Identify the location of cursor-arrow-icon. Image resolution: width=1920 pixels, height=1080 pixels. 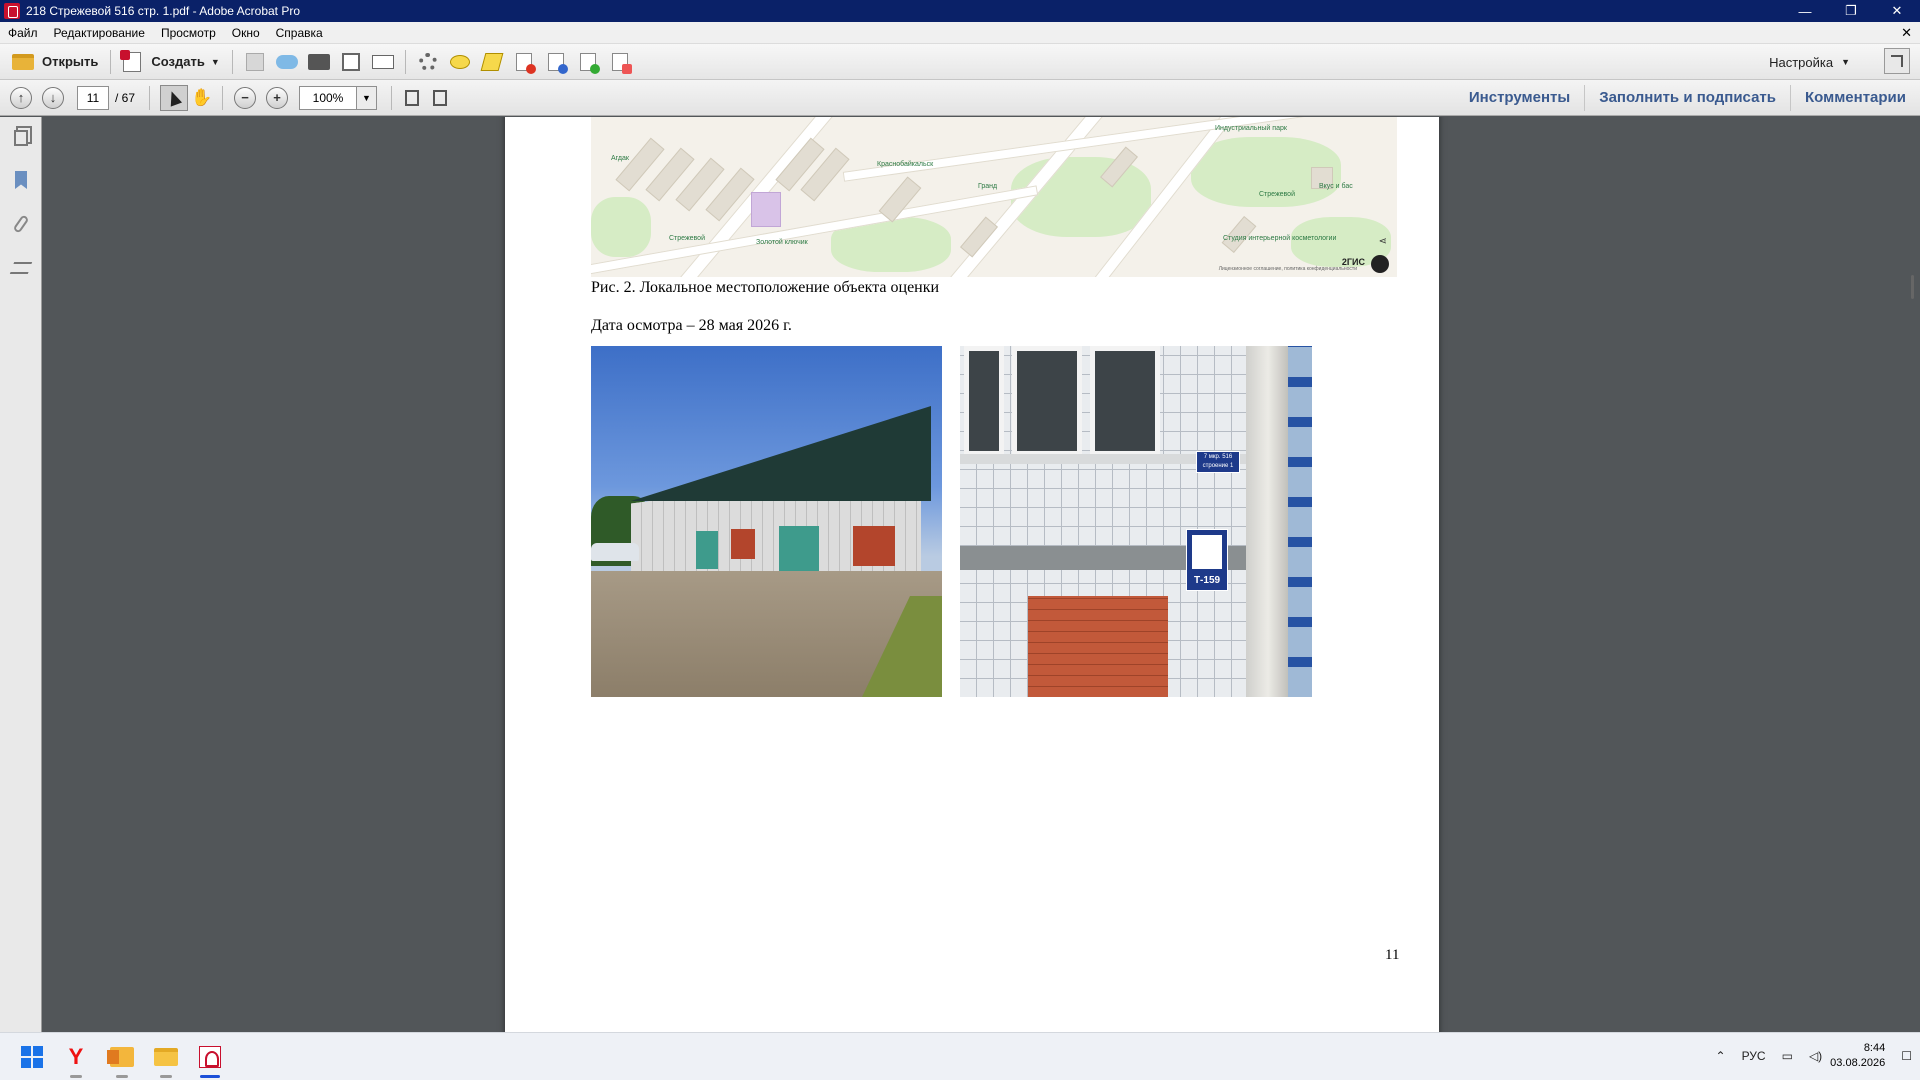
(174, 97).